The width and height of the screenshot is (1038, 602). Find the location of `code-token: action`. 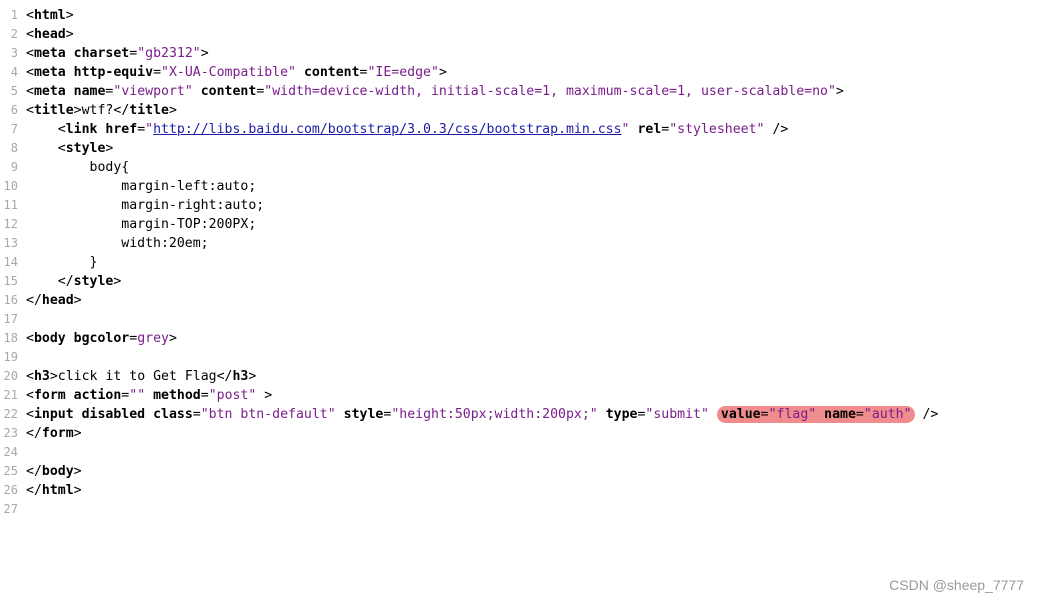

code-token: action is located at coordinates (97, 395).